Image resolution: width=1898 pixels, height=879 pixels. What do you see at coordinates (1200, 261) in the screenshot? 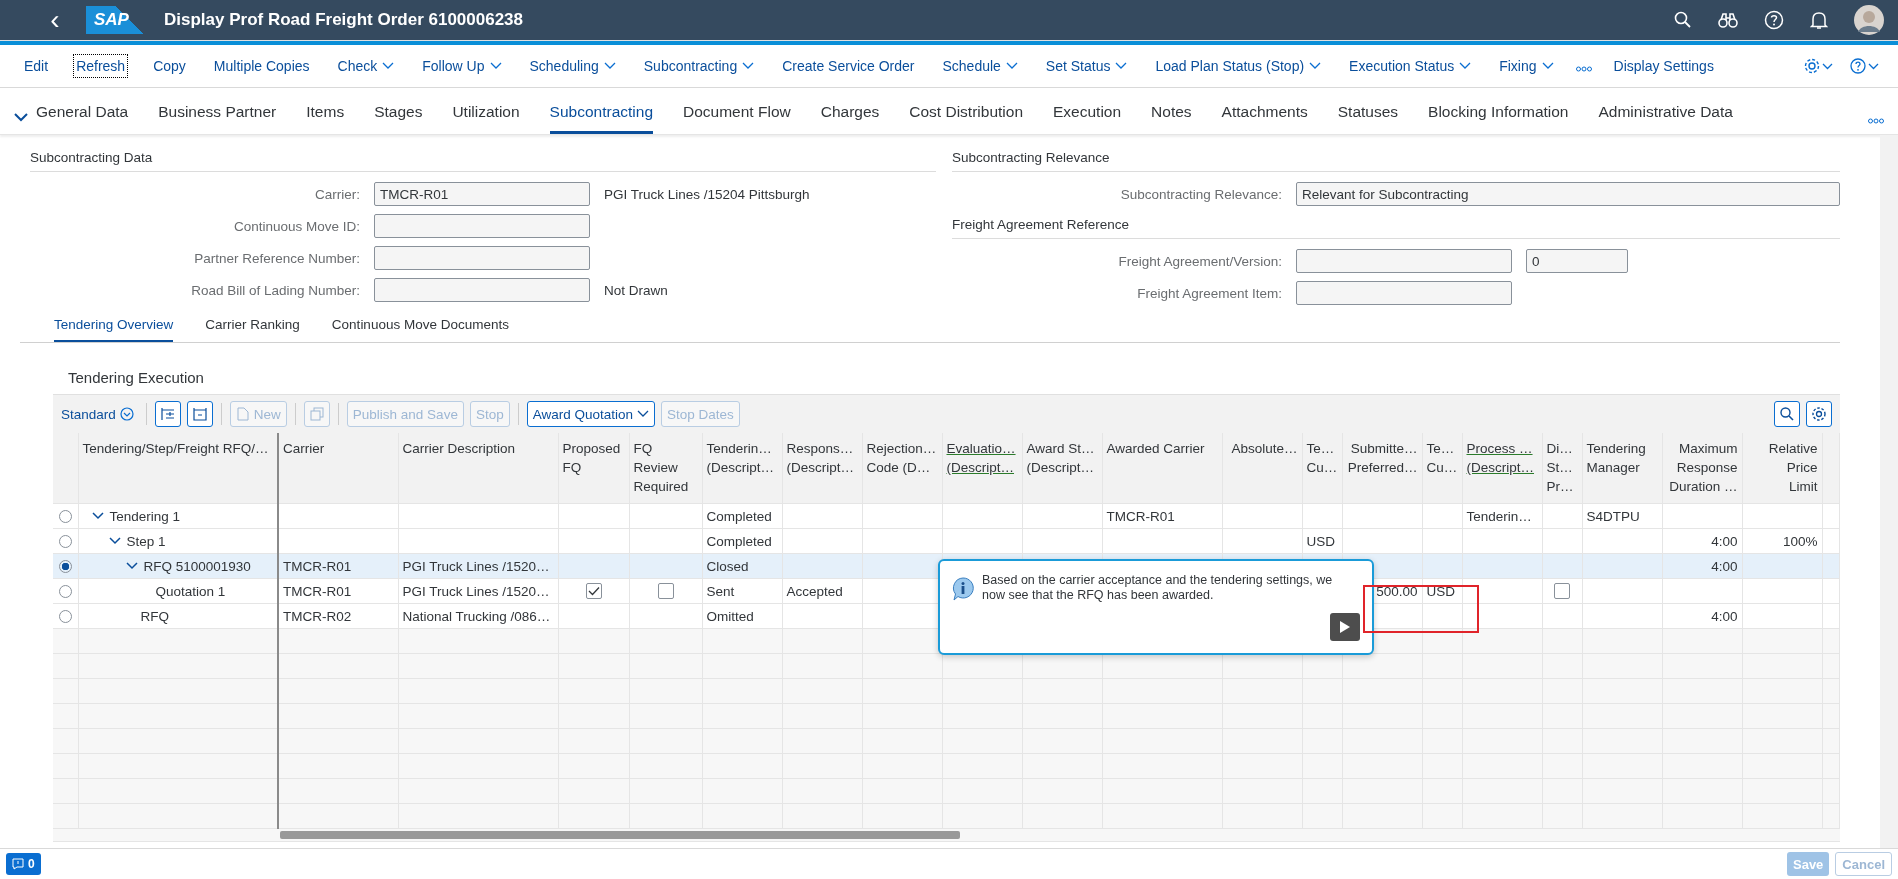
I see `field-label: Freight Agreement/Version:` at bounding box center [1200, 261].